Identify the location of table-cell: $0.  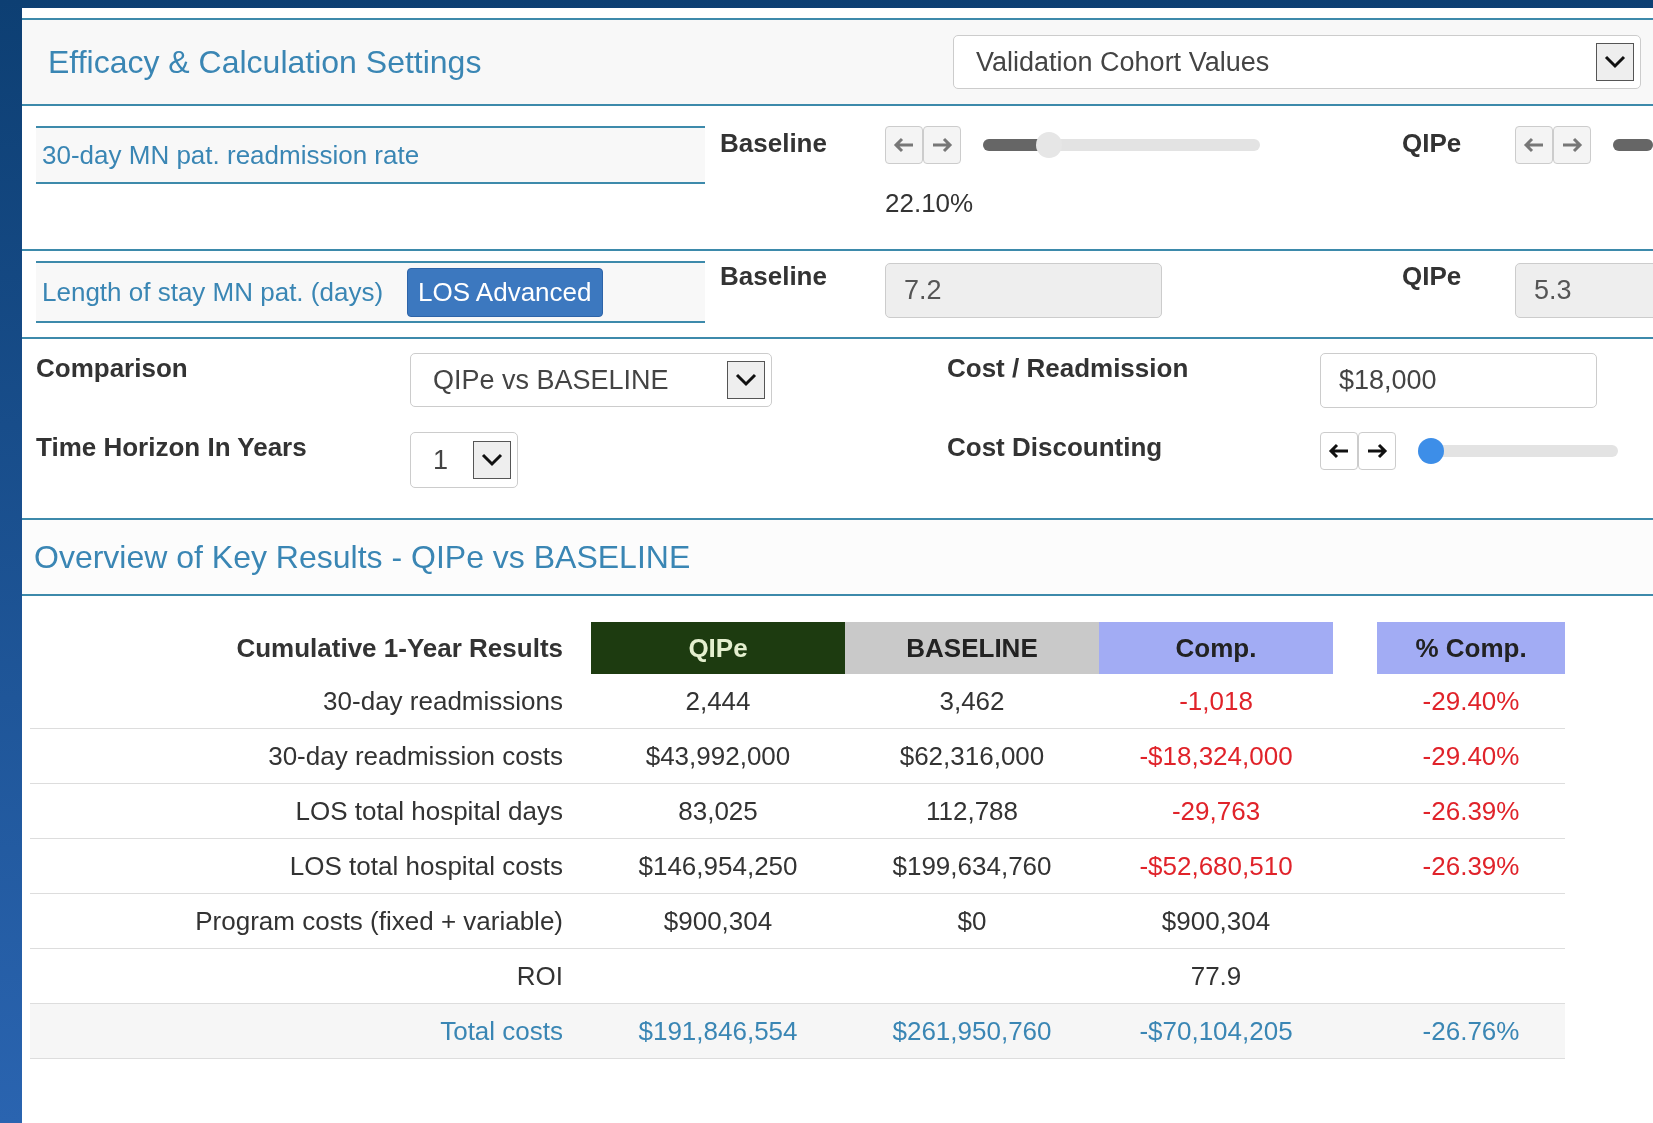
(972, 921).